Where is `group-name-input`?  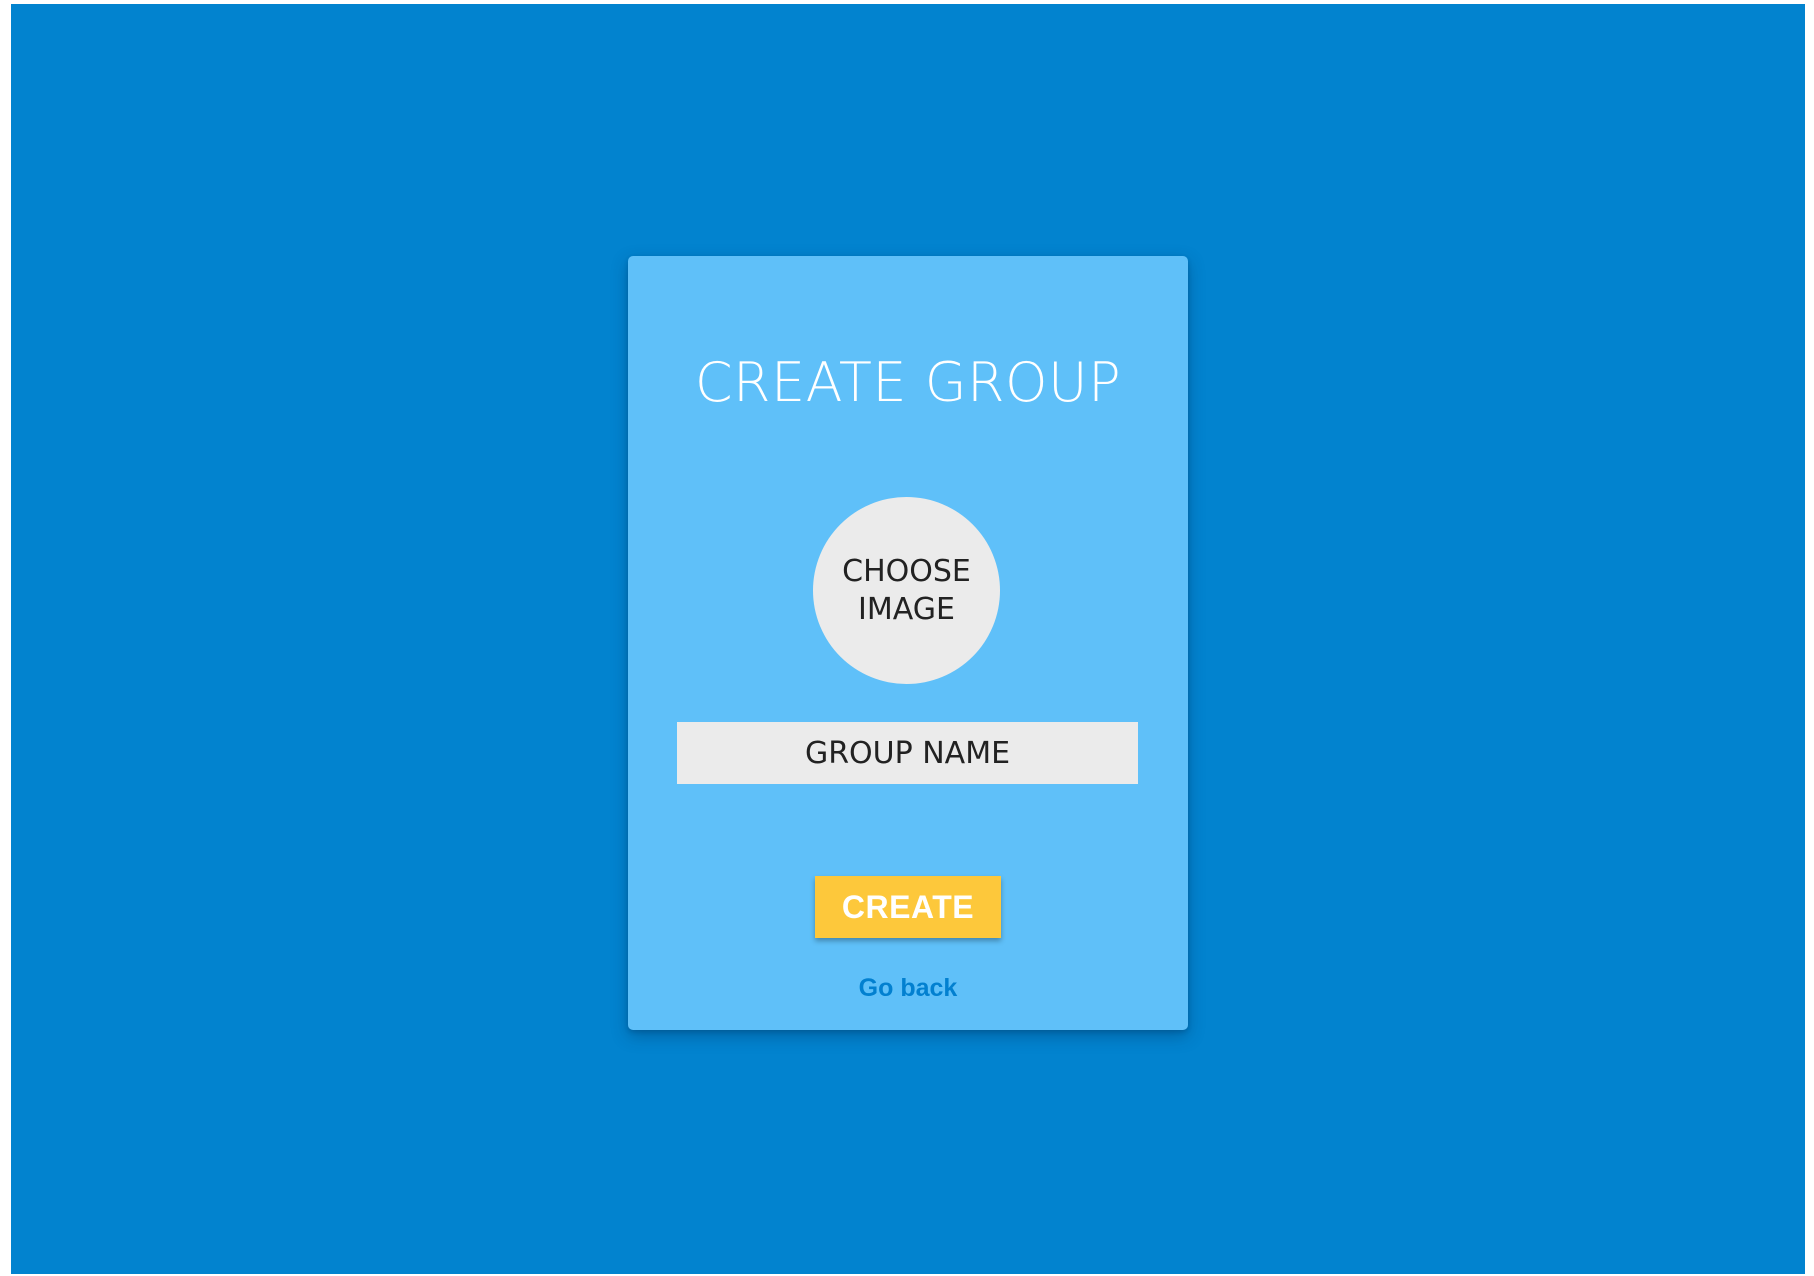 group-name-input is located at coordinates (907, 753).